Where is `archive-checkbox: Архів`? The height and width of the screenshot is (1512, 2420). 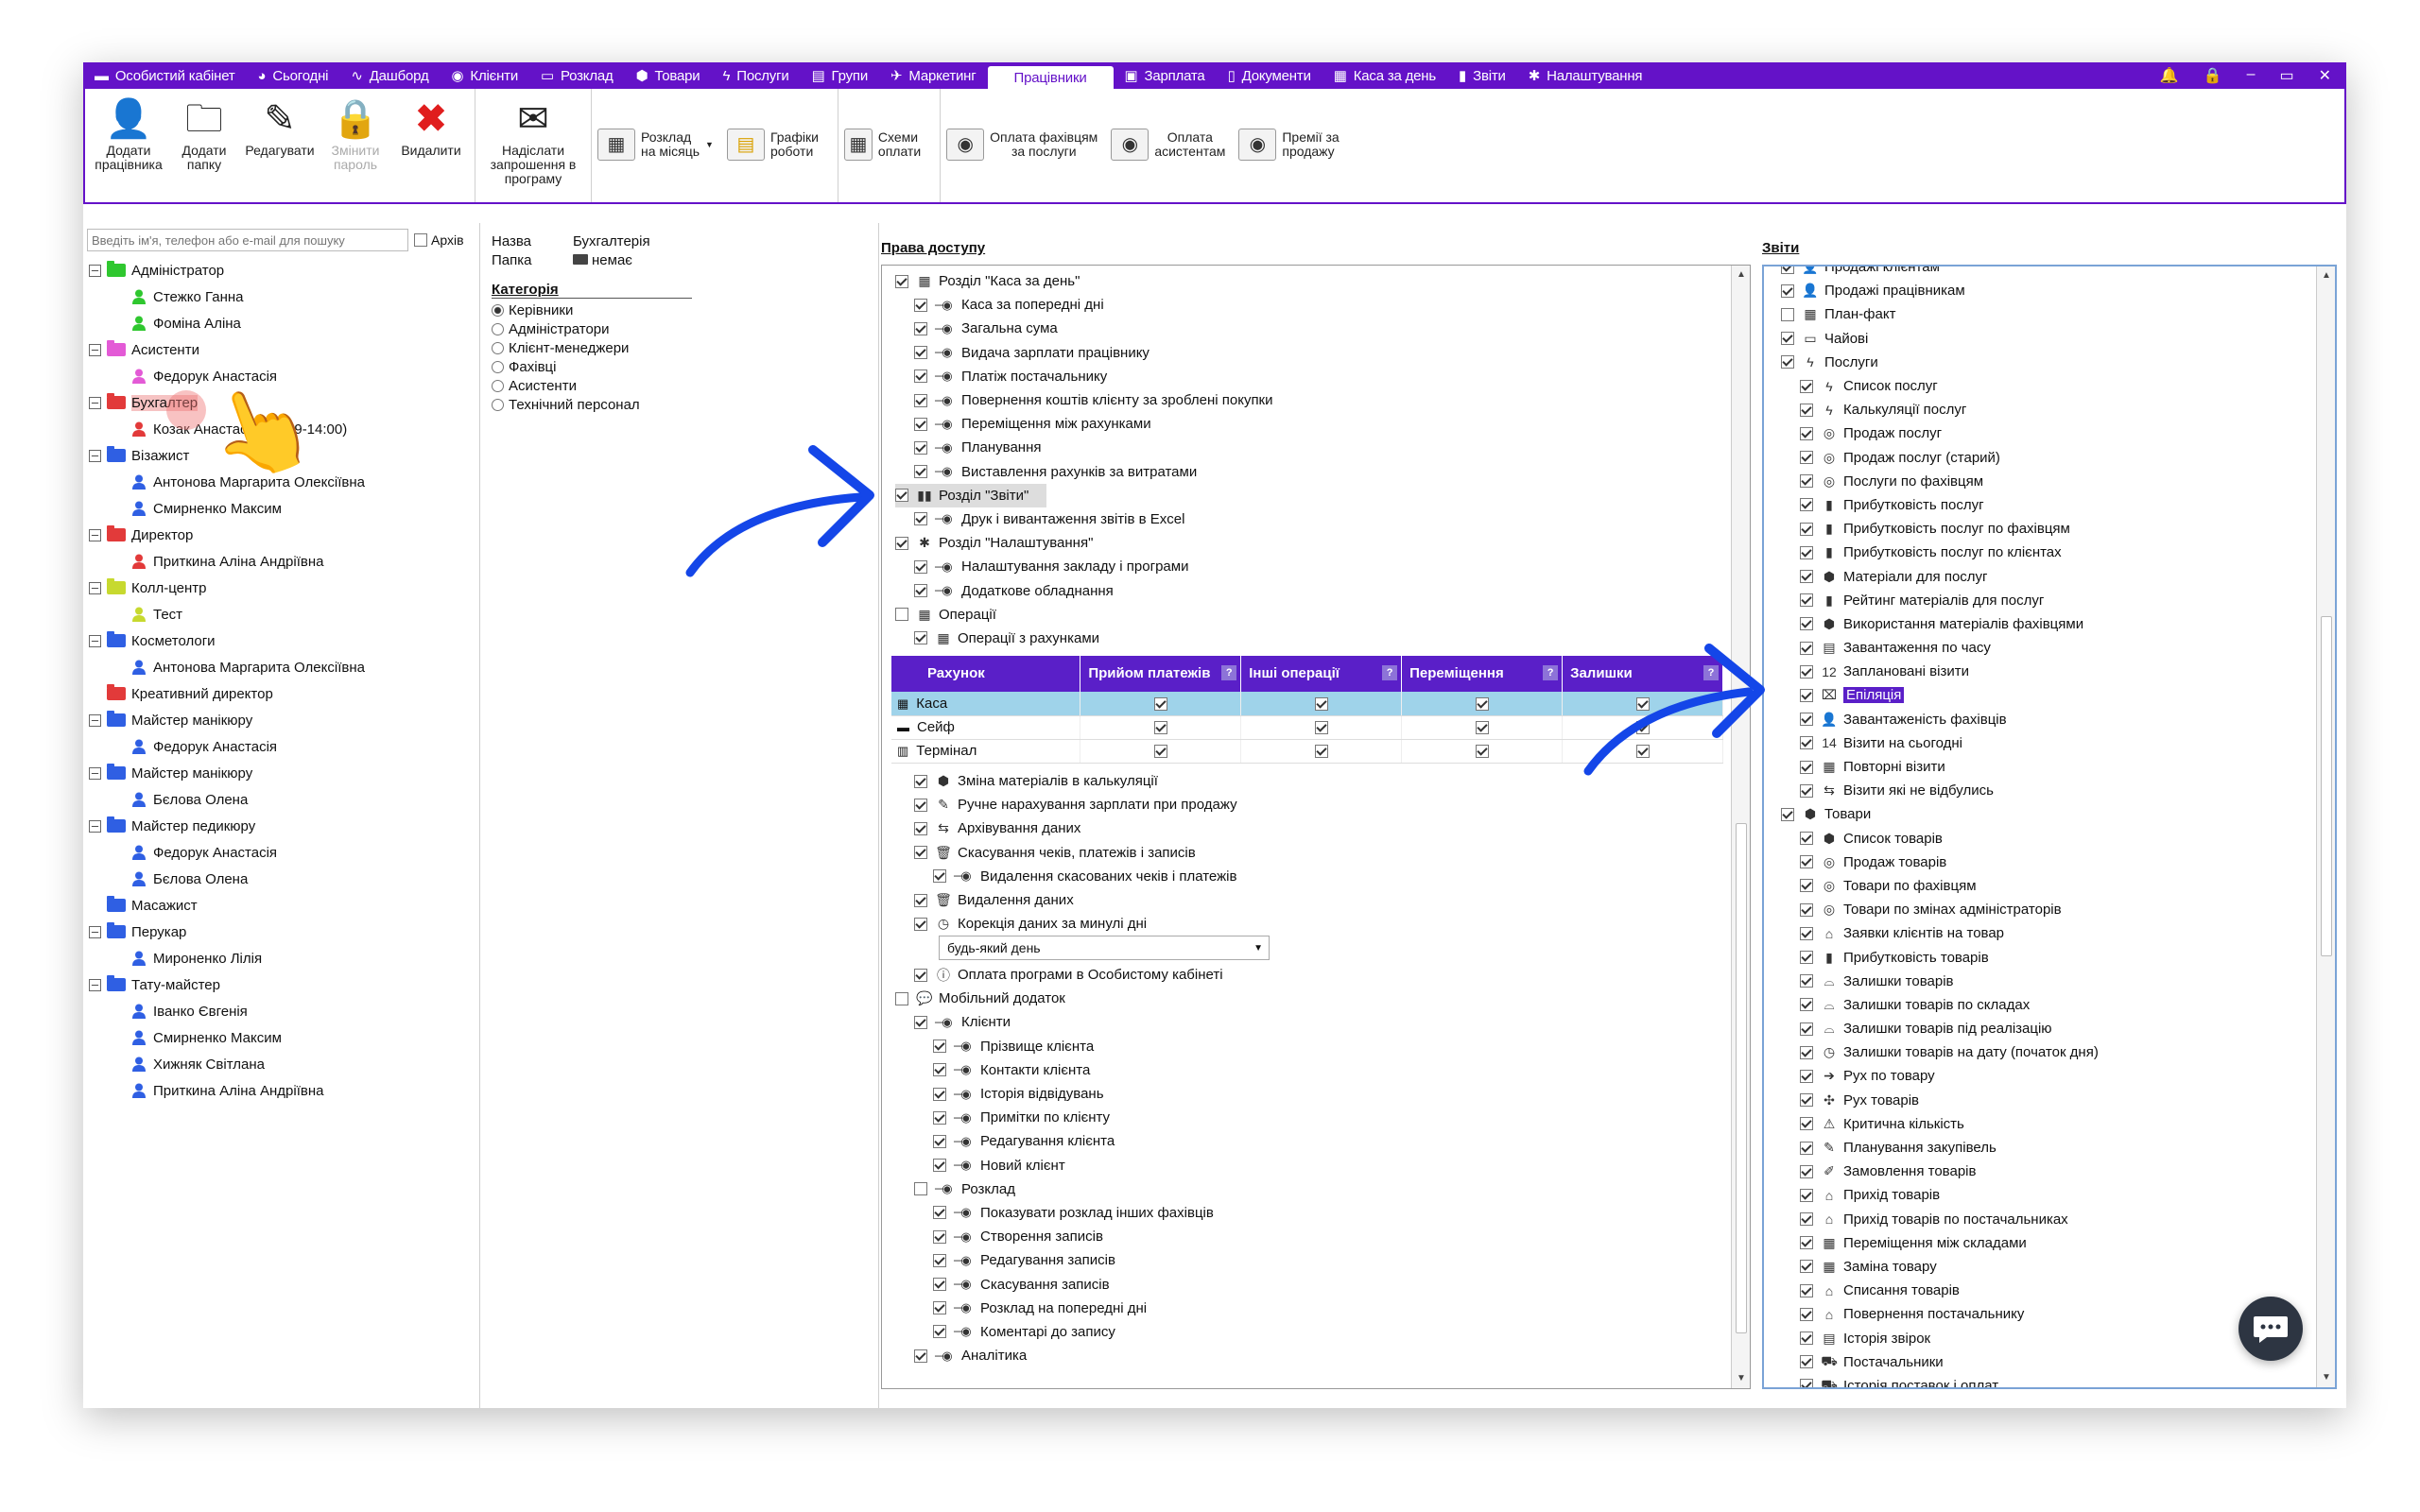
archive-checkbox: Архів is located at coordinates (439, 240).